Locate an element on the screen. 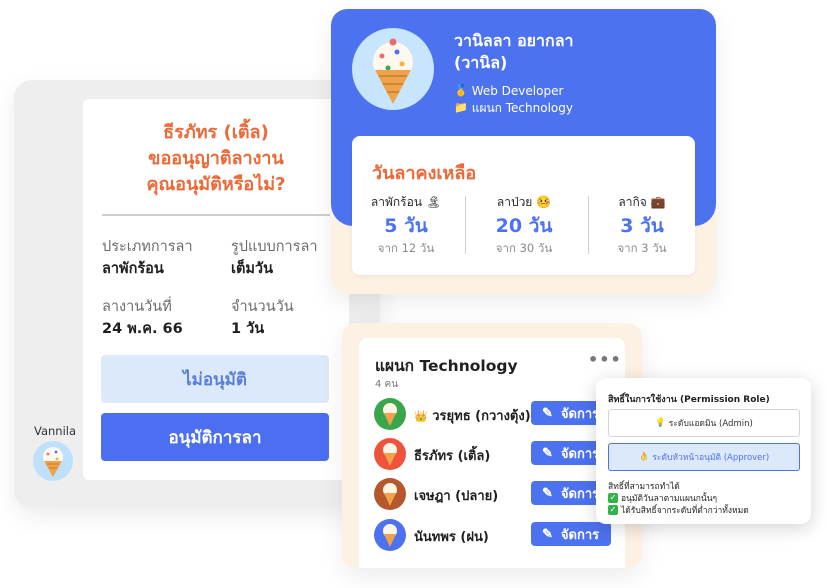 The image size is (827, 588). field-label: จำนวนวัน is located at coordinates (262, 307).